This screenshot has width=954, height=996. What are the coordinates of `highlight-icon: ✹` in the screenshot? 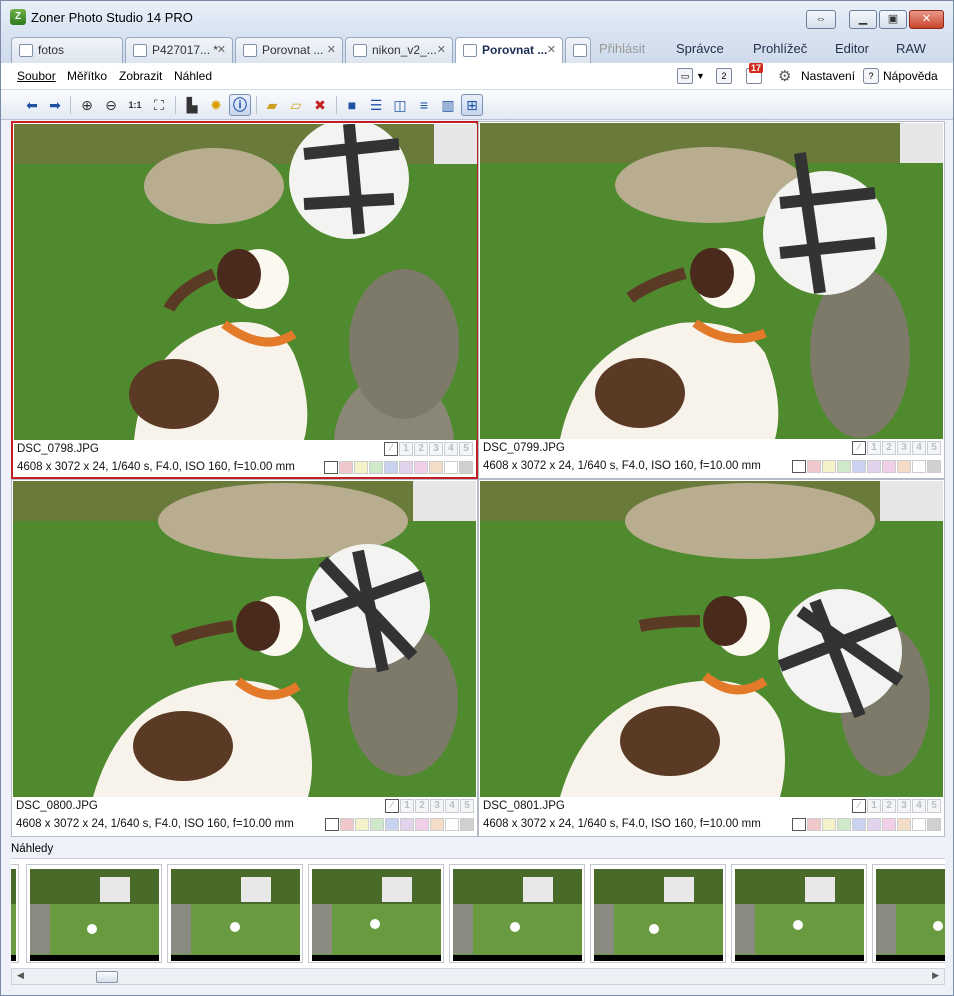 It's located at (216, 105).